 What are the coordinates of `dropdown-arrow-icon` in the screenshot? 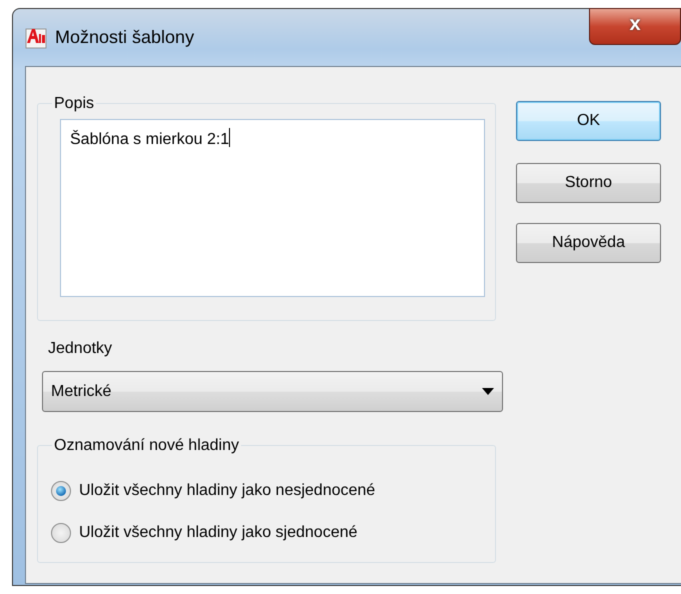 It's located at (488, 391).